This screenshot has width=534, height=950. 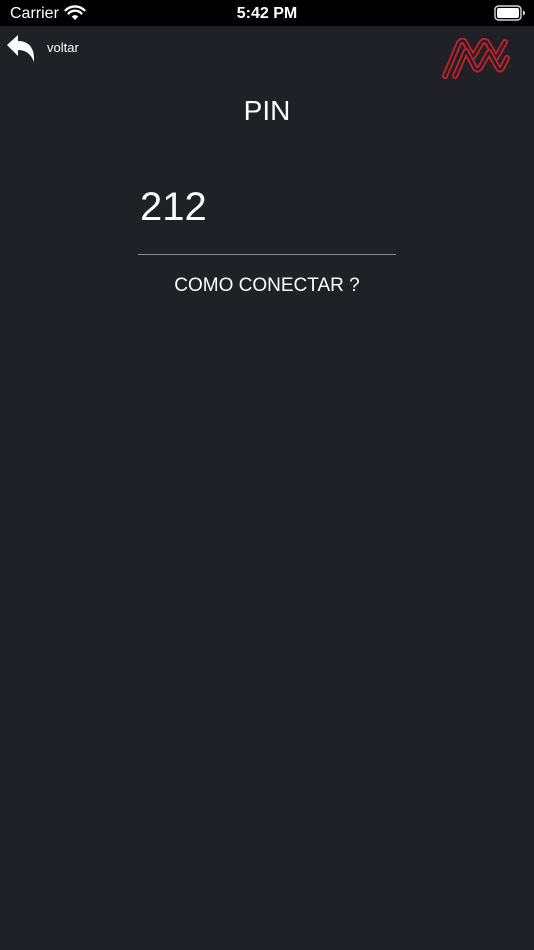 What do you see at coordinates (63, 47) in the screenshot?
I see `back-label: voltar` at bounding box center [63, 47].